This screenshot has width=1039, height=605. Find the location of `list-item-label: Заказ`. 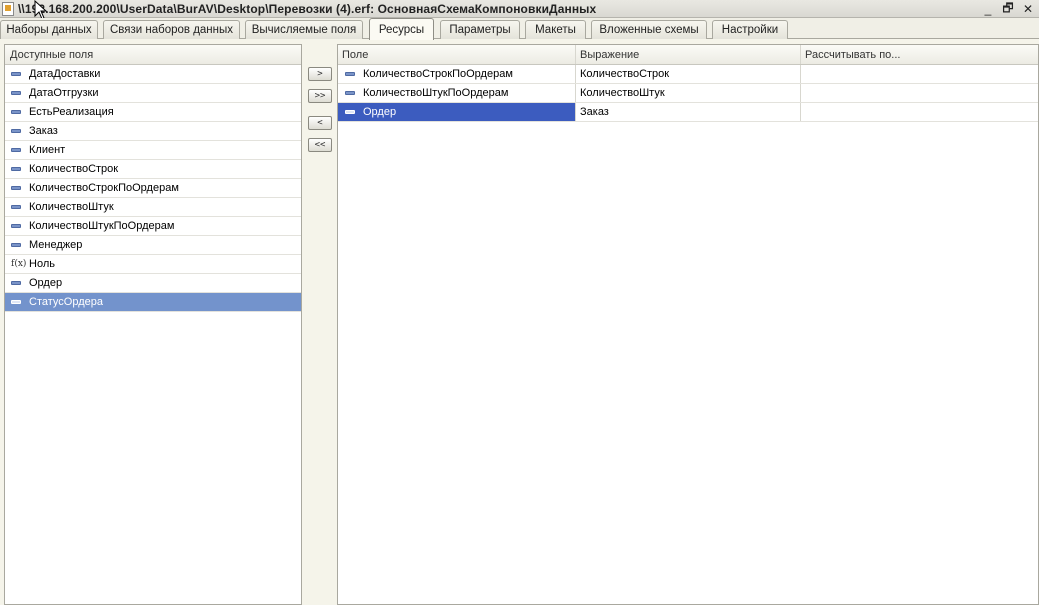

list-item-label: Заказ is located at coordinates (43, 131).